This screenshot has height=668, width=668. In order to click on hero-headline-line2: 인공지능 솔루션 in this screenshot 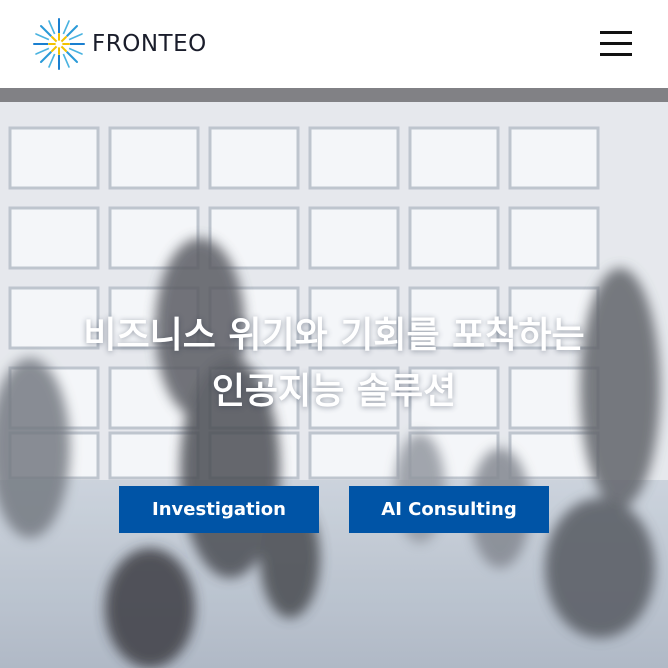, I will do `click(334, 391)`.